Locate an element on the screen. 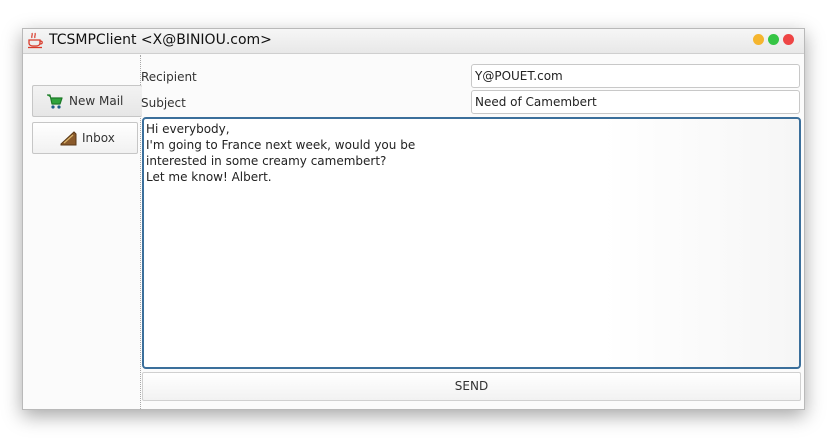  sidebar-item-label: Inbox is located at coordinates (98, 138).